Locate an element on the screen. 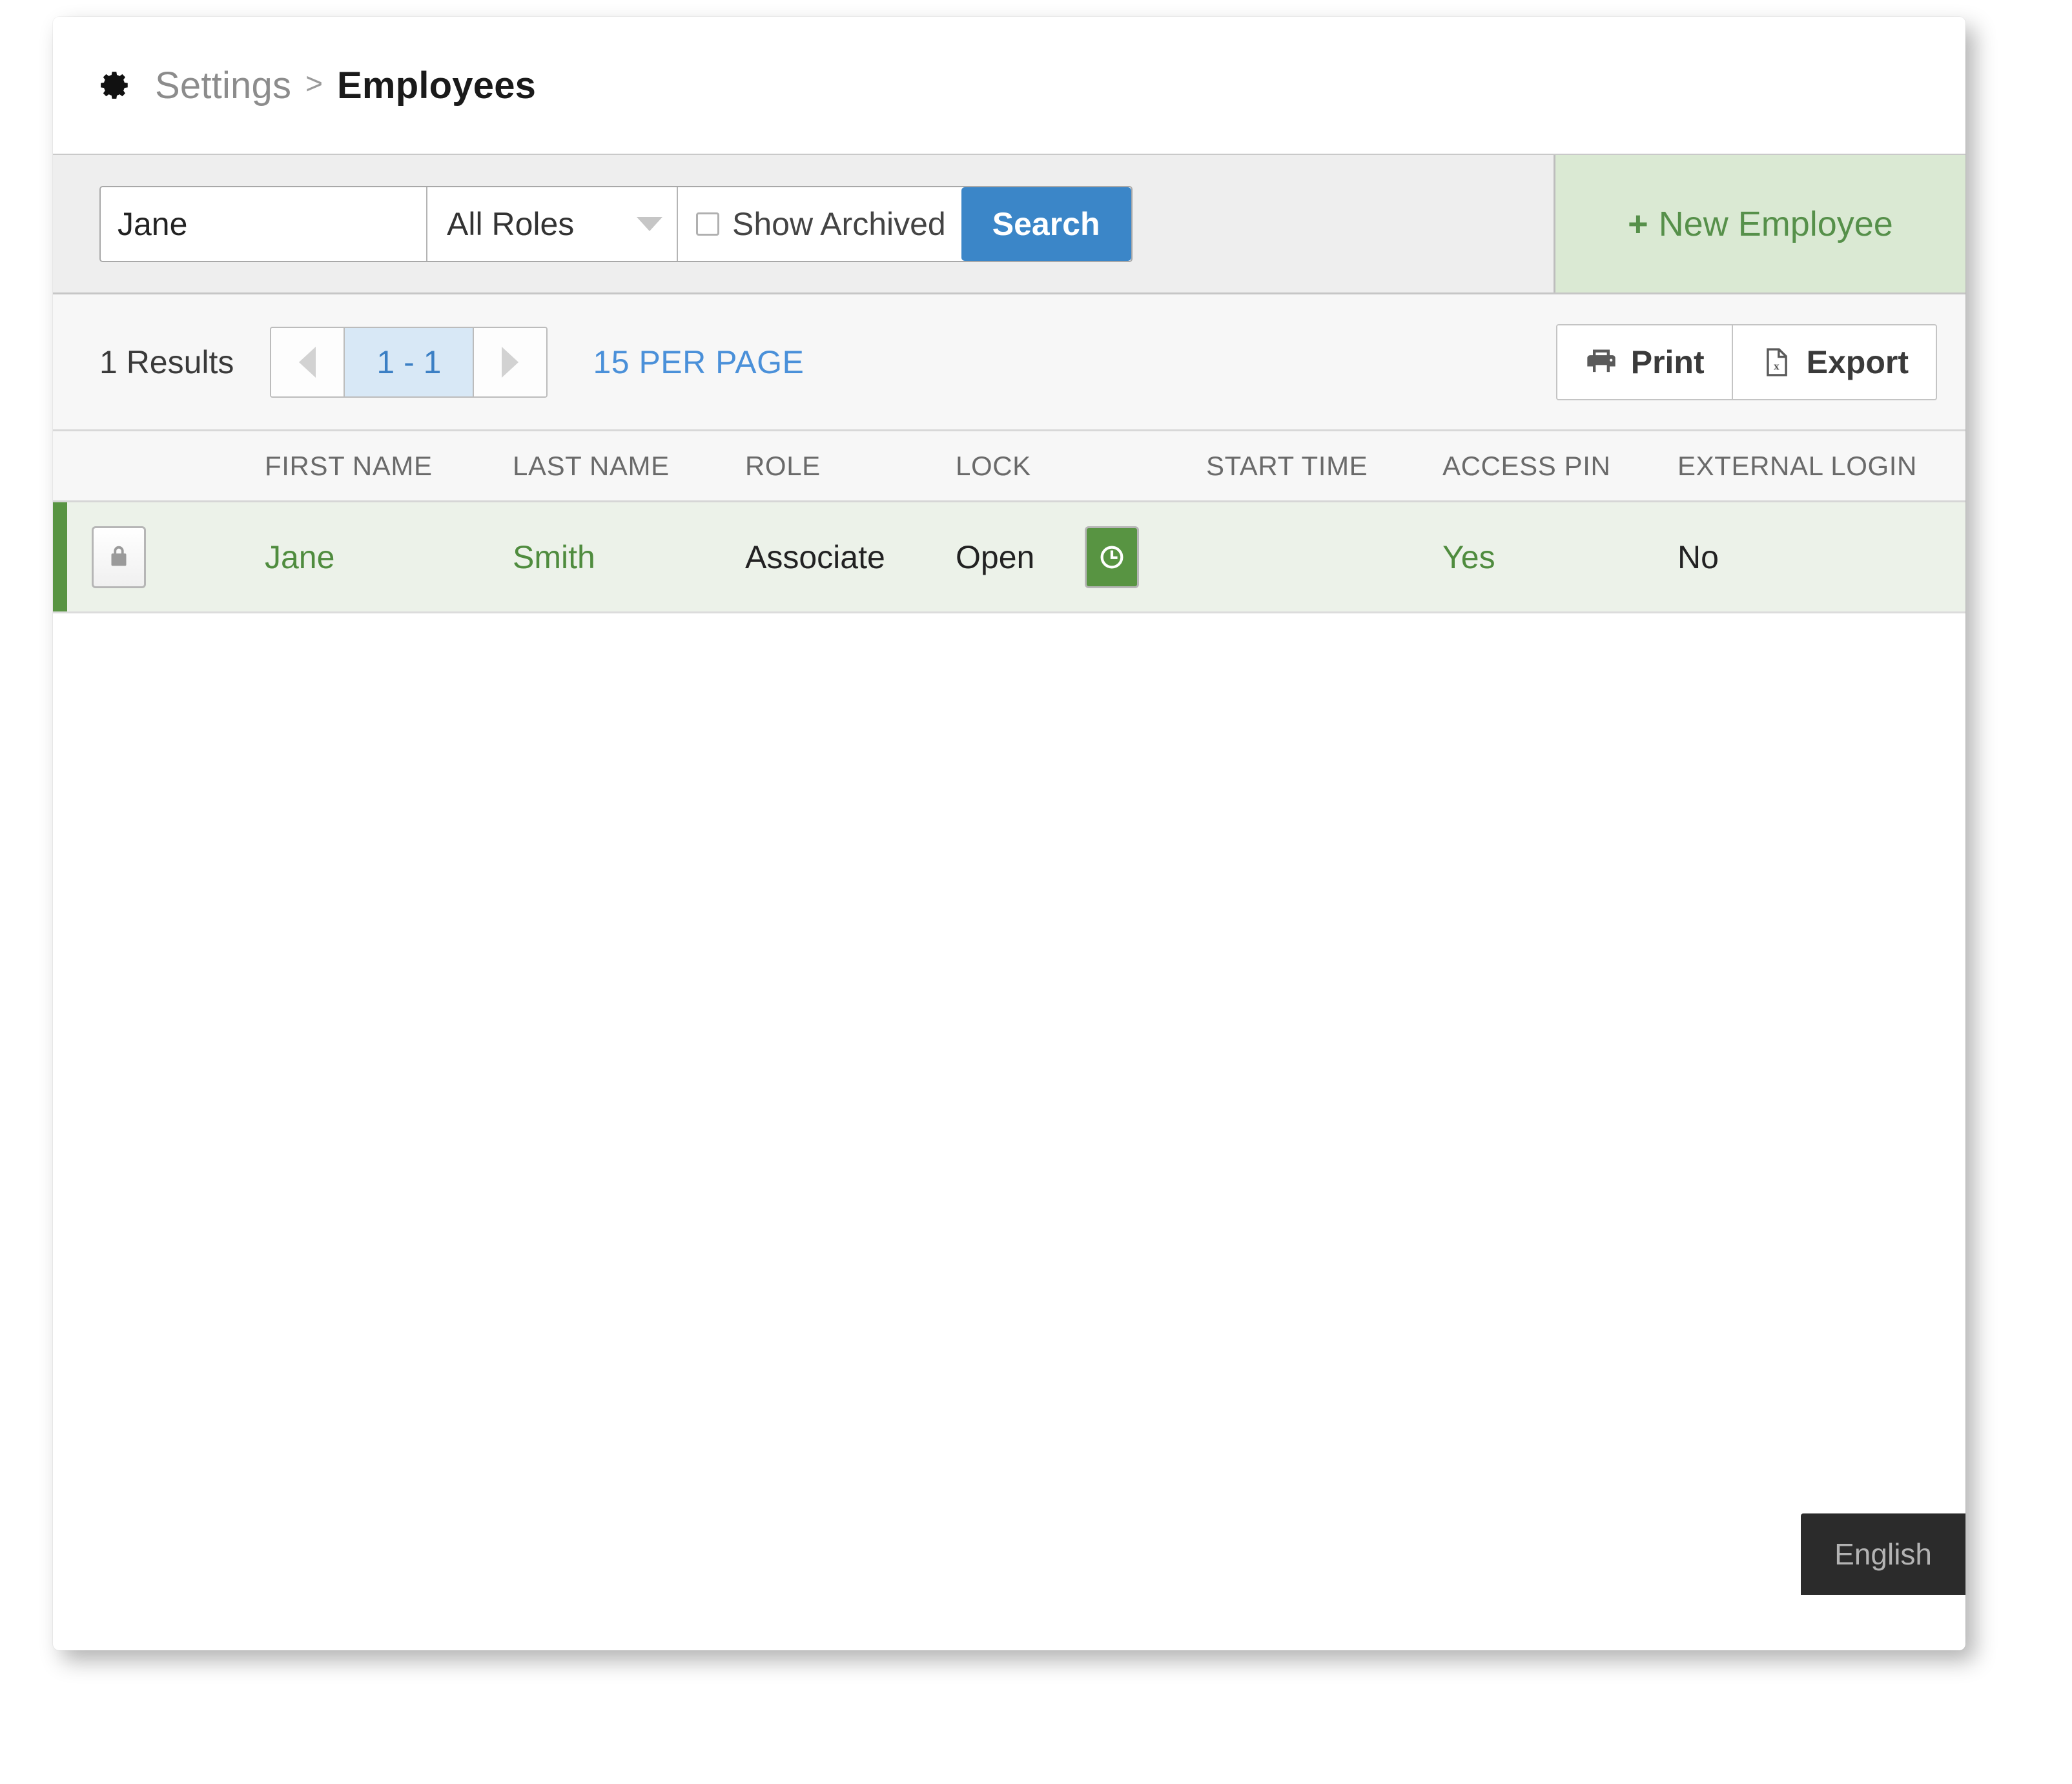  row-accent-bar is located at coordinates (60, 556).